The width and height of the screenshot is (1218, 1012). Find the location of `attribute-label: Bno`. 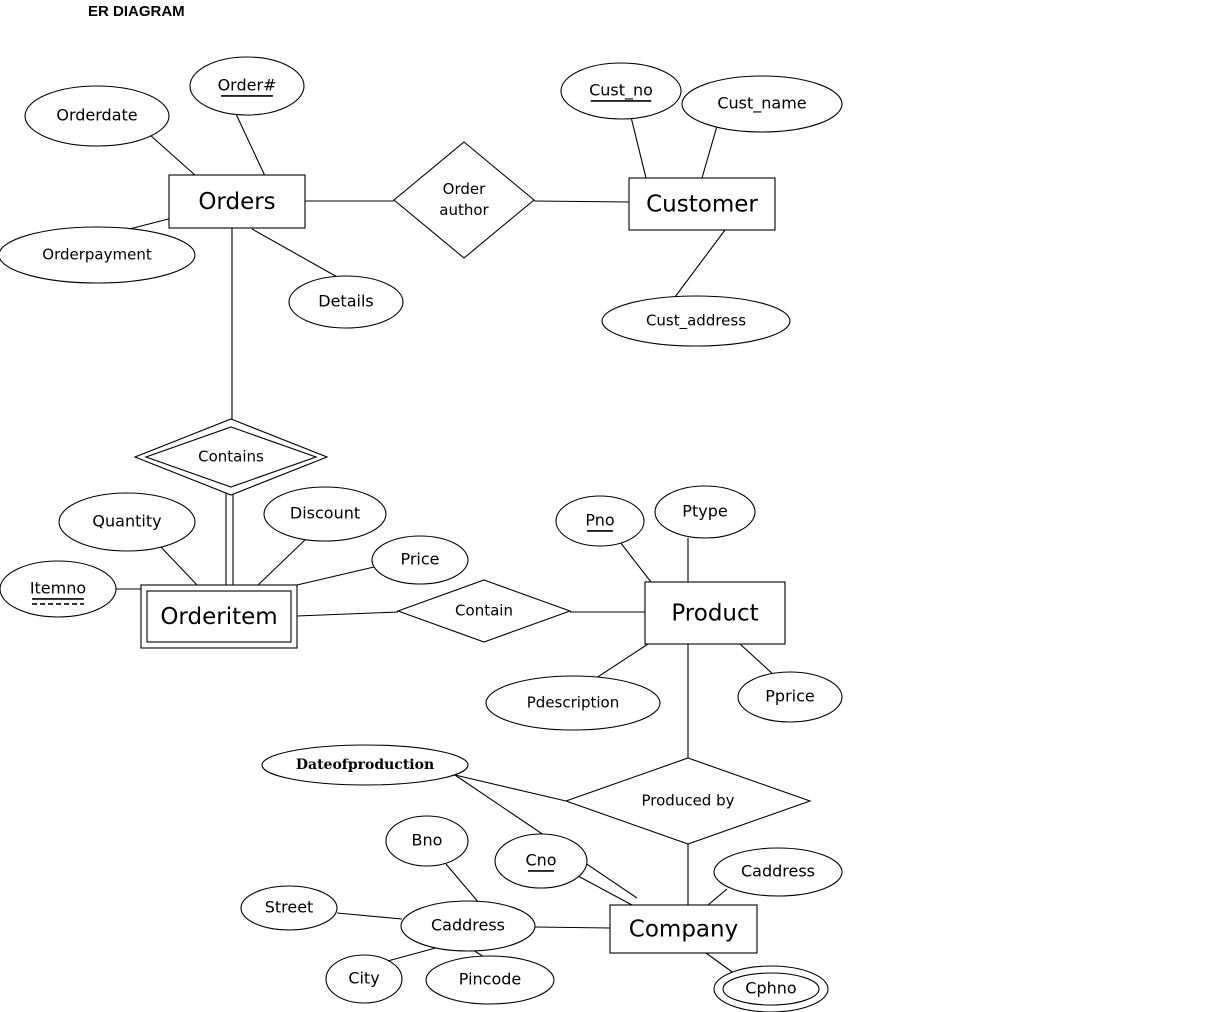

attribute-label: Bno is located at coordinates (427, 840).